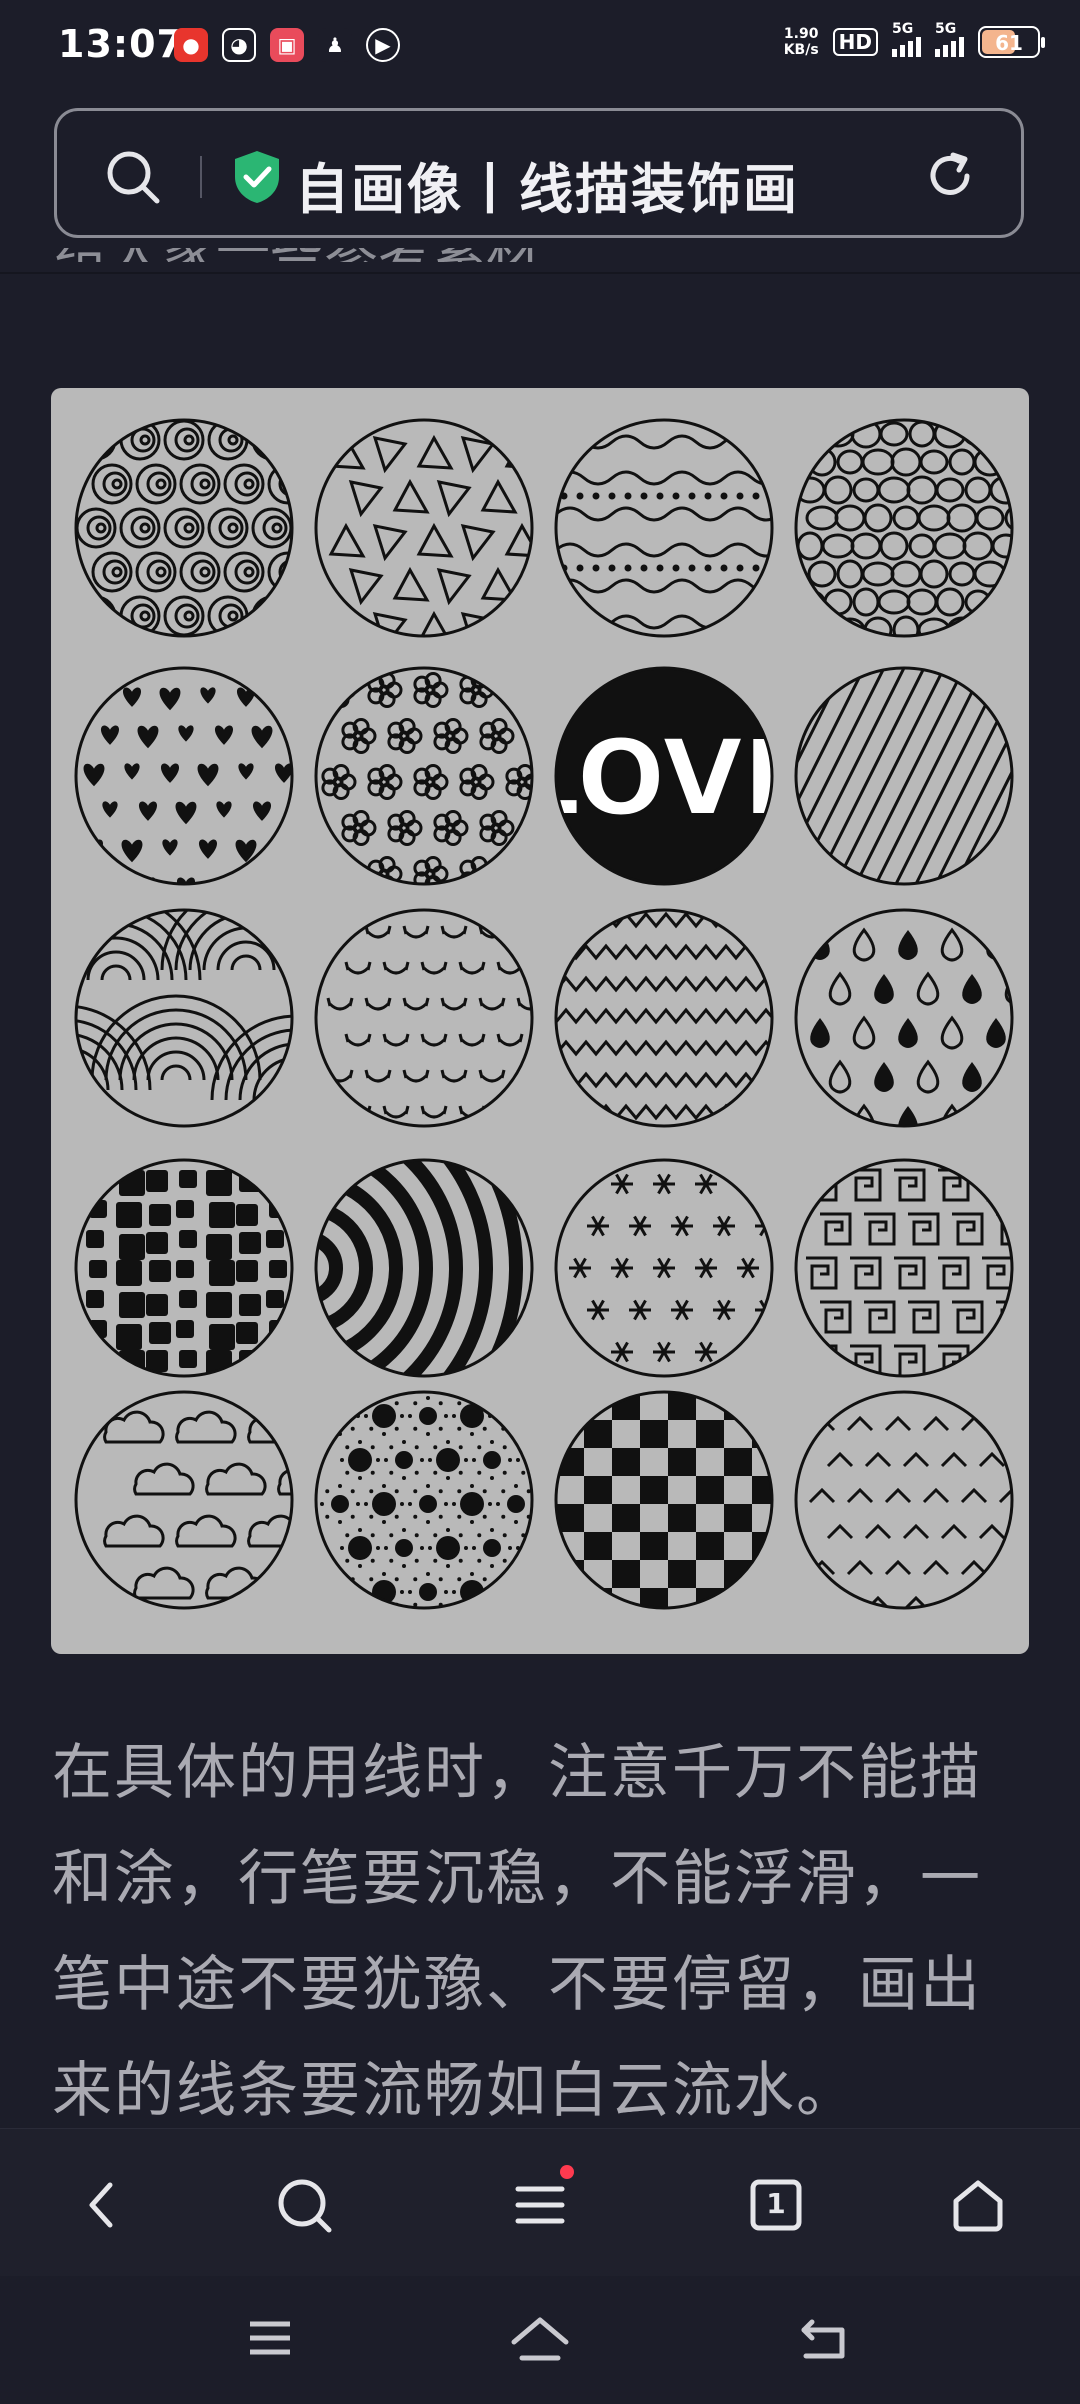  What do you see at coordinates (1009, 43) in the screenshot?
I see `battery-percent: 61` at bounding box center [1009, 43].